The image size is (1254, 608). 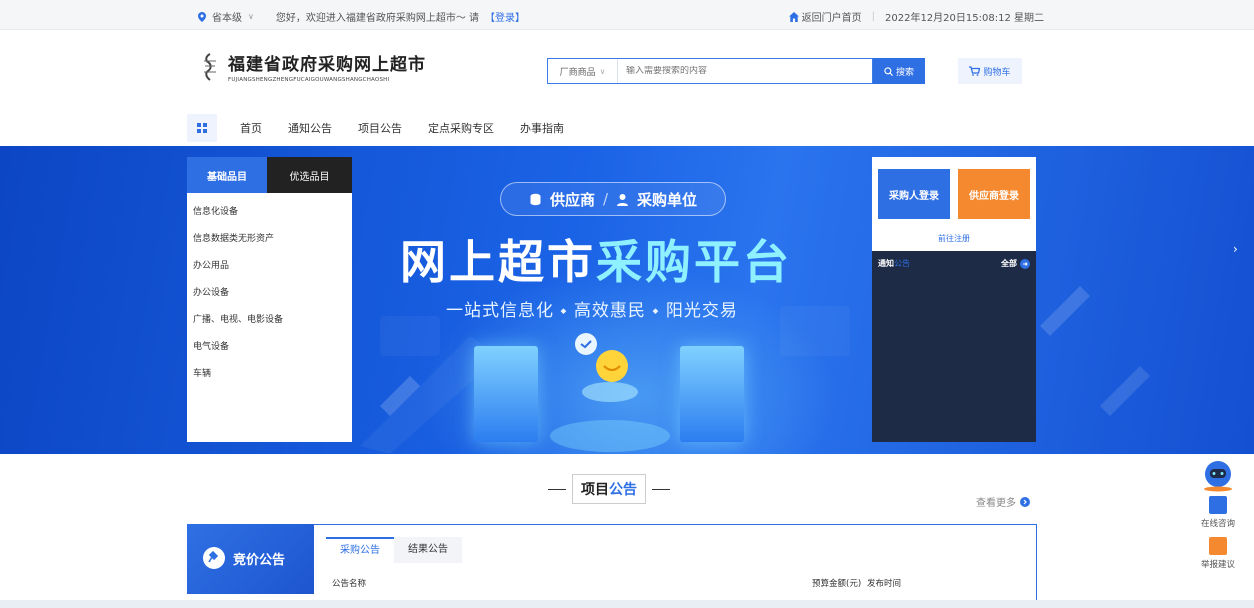 I want to click on server-graphic-left, so click(x=506, y=394).